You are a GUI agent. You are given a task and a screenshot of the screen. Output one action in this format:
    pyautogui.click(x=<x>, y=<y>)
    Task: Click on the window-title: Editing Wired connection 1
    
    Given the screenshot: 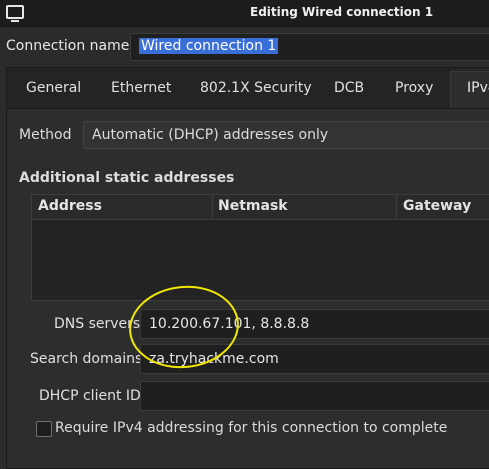 What is the action you would take?
    pyautogui.click(x=342, y=12)
    